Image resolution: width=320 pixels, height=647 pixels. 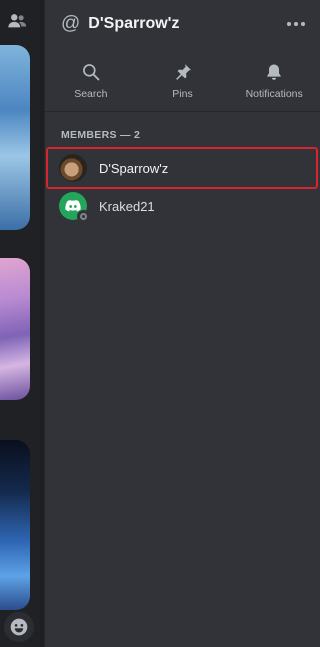 I want to click on at-icon: @, so click(x=71, y=23).